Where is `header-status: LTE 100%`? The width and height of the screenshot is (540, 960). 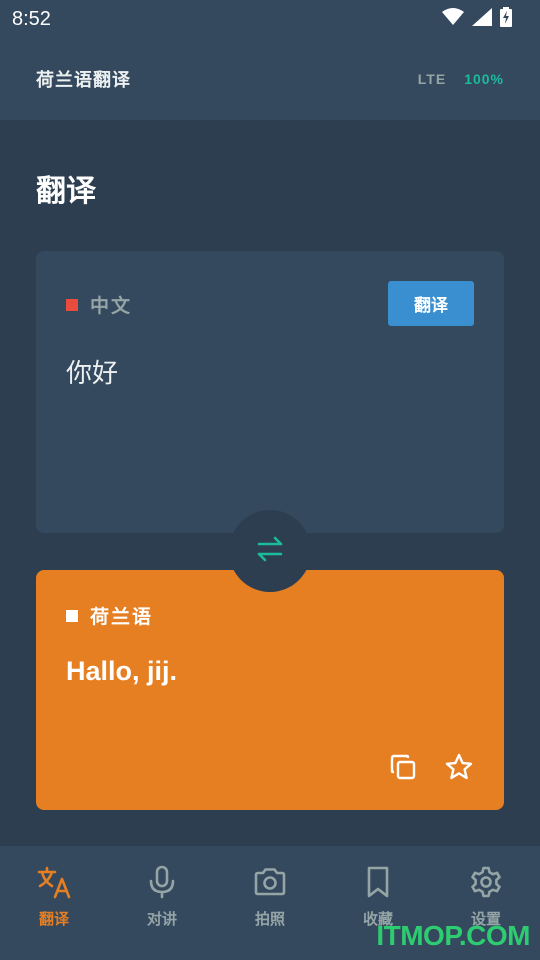 header-status: LTE 100% is located at coordinates (461, 79).